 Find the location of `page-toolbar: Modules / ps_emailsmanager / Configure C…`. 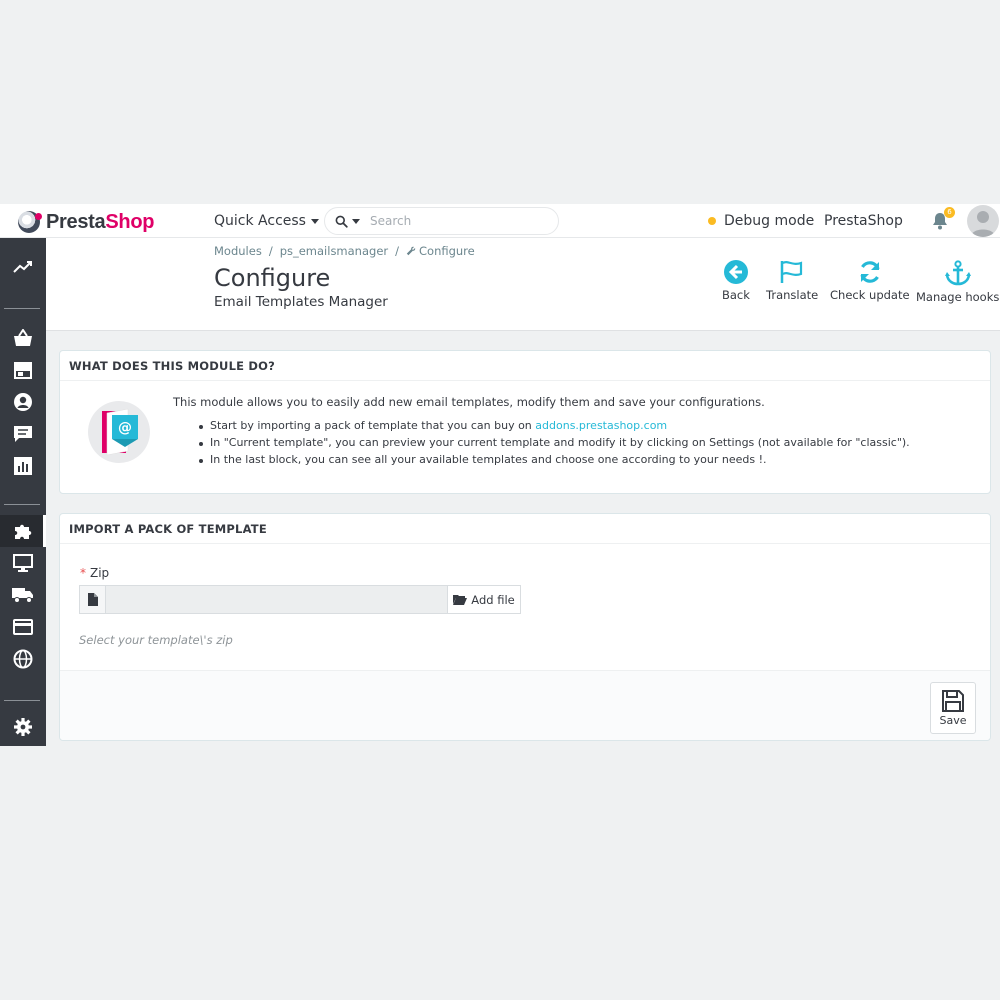

page-toolbar: Modules / ps_emailsmanager / Configure C… is located at coordinates (523, 284).